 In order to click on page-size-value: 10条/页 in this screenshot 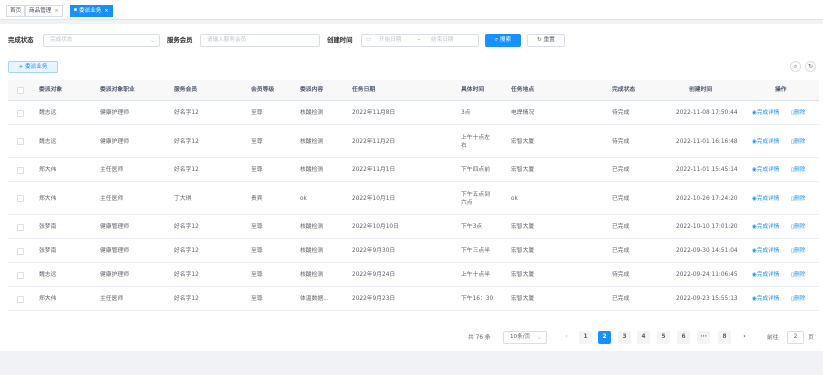, I will do `click(520, 337)`.